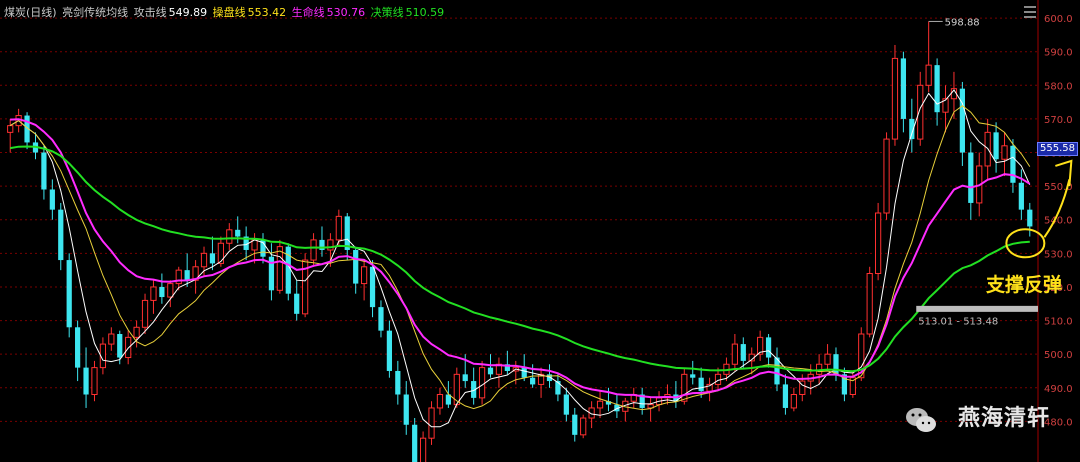 This screenshot has height=462, width=1080. What do you see at coordinates (1030, 12) in the screenshot?
I see `menu-icon` at bounding box center [1030, 12].